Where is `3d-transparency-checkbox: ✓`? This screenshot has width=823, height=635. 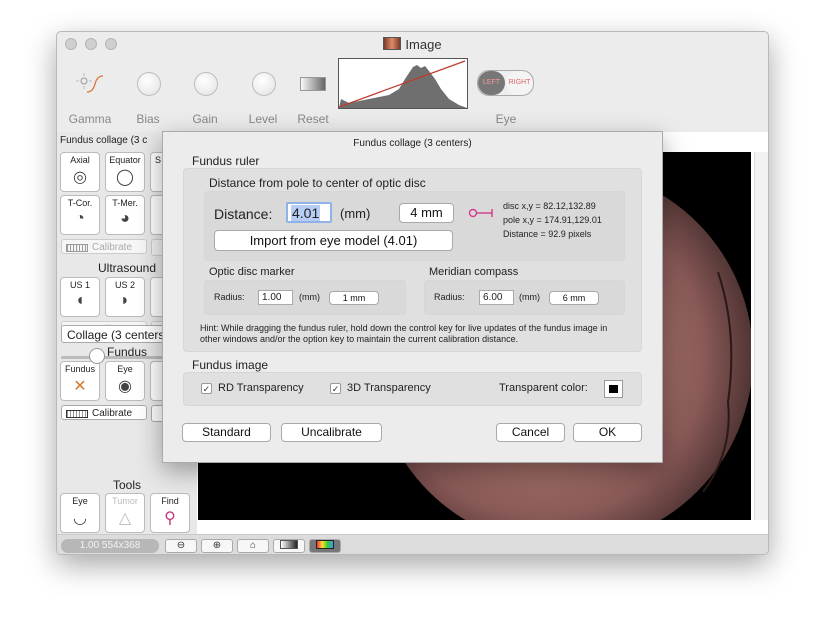 3d-transparency-checkbox: ✓ is located at coordinates (335, 388).